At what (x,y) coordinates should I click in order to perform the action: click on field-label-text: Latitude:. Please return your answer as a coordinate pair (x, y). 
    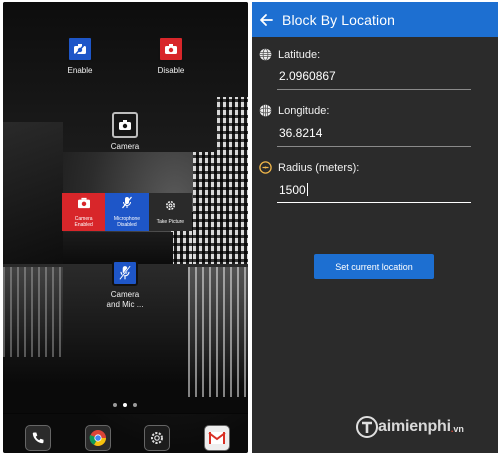
    Looking at the image, I should click on (299, 54).